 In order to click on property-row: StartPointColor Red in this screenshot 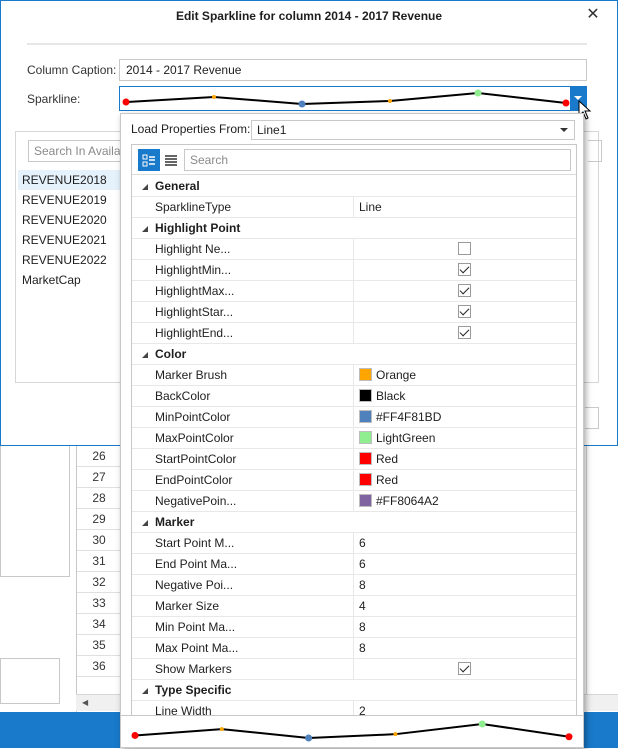, I will do `click(354, 459)`.